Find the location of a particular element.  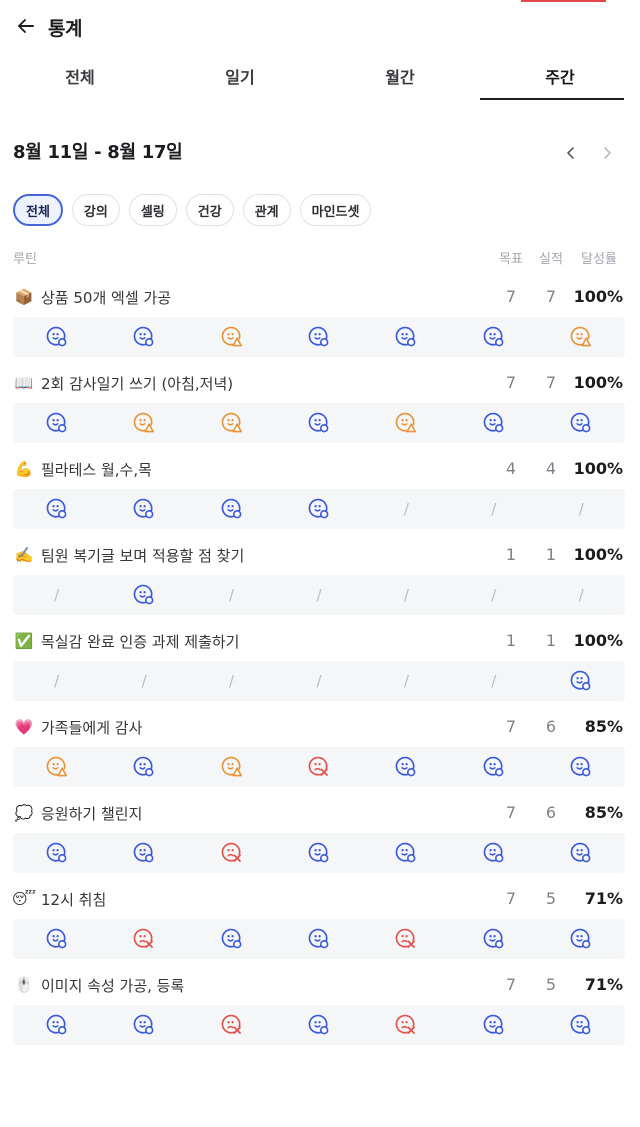

tab-monthly: 월간 is located at coordinates (400, 78).